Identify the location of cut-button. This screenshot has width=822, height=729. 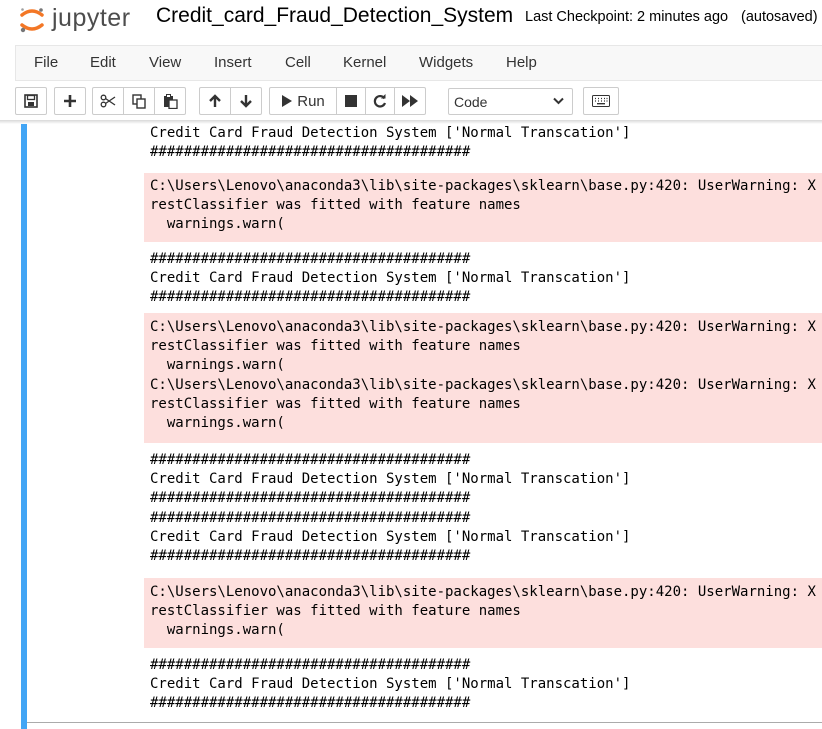
(108, 101).